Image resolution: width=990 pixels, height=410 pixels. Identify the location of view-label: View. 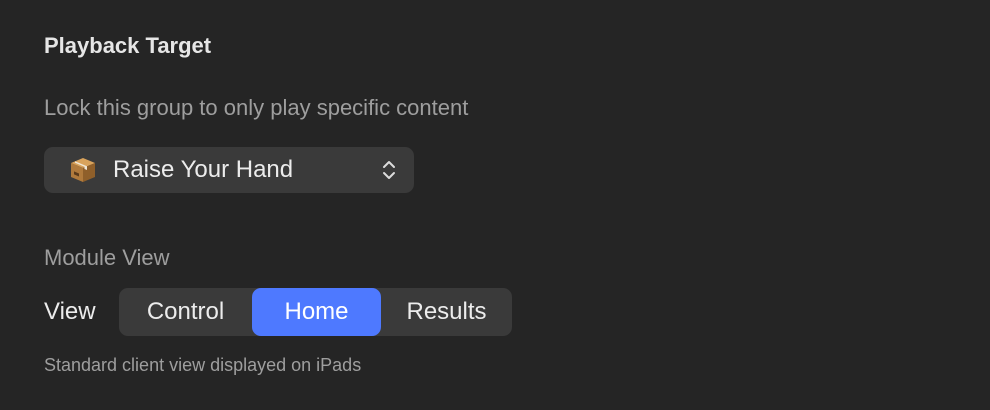
(70, 311).